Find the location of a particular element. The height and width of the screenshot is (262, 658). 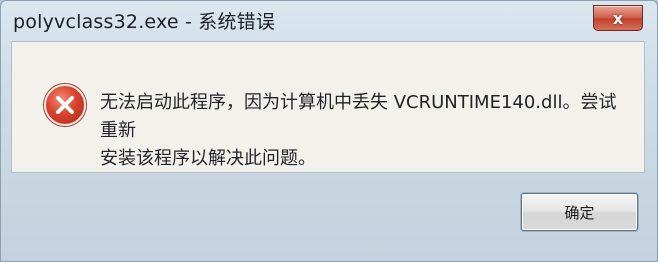

window-title: polyvclass32.exe - 系统错误 is located at coordinates (144, 22).